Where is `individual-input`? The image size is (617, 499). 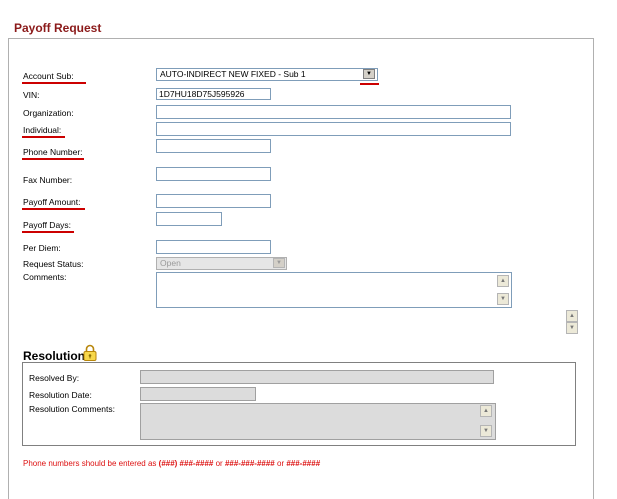
individual-input is located at coordinates (333, 129).